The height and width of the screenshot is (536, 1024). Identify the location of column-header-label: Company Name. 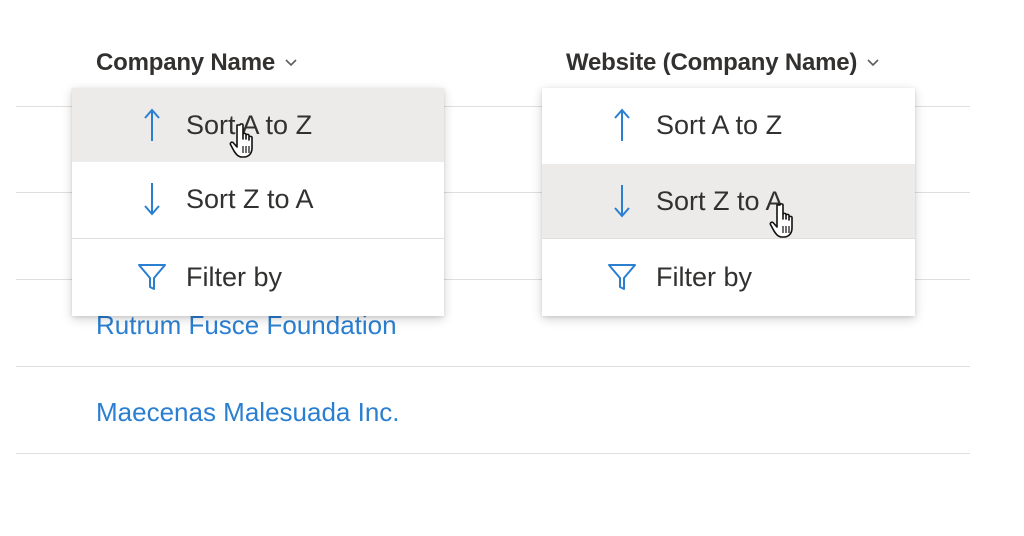
(185, 62).